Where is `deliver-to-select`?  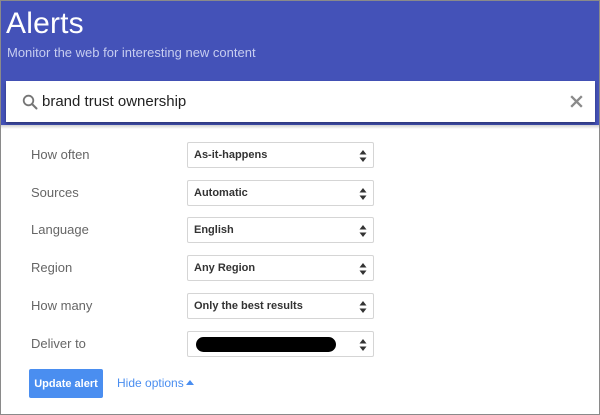
deliver-to-select is located at coordinates (280, 344).